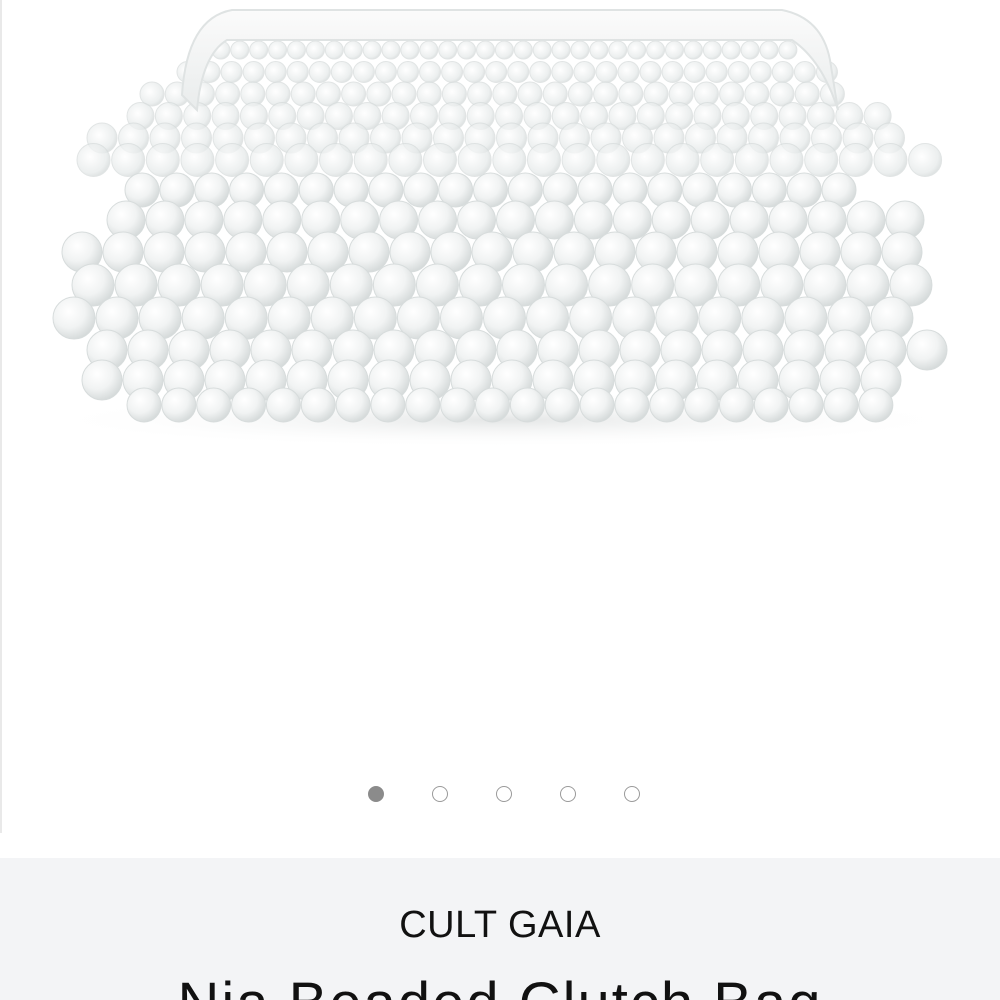  Describe the element at coordinates (500, 985) in the screenshot. I see `product-title: Nia Beaded Clutch Bag` at that location.